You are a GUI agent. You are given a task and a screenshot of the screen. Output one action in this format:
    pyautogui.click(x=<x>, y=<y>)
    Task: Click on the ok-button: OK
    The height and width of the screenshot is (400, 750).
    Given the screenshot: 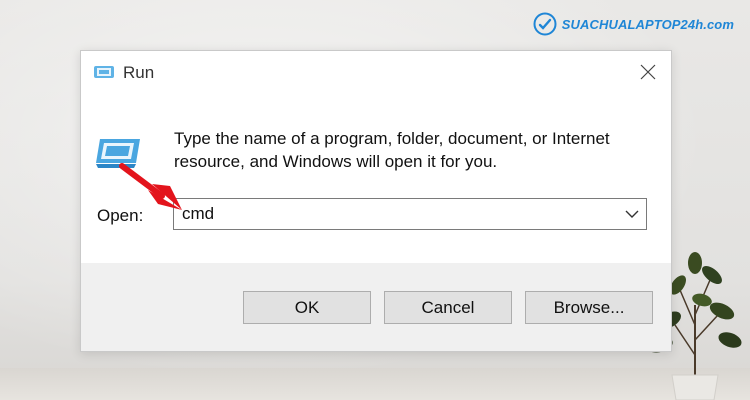 What is the action you would take?
    pyautogui.click(x=307, y=307)
    